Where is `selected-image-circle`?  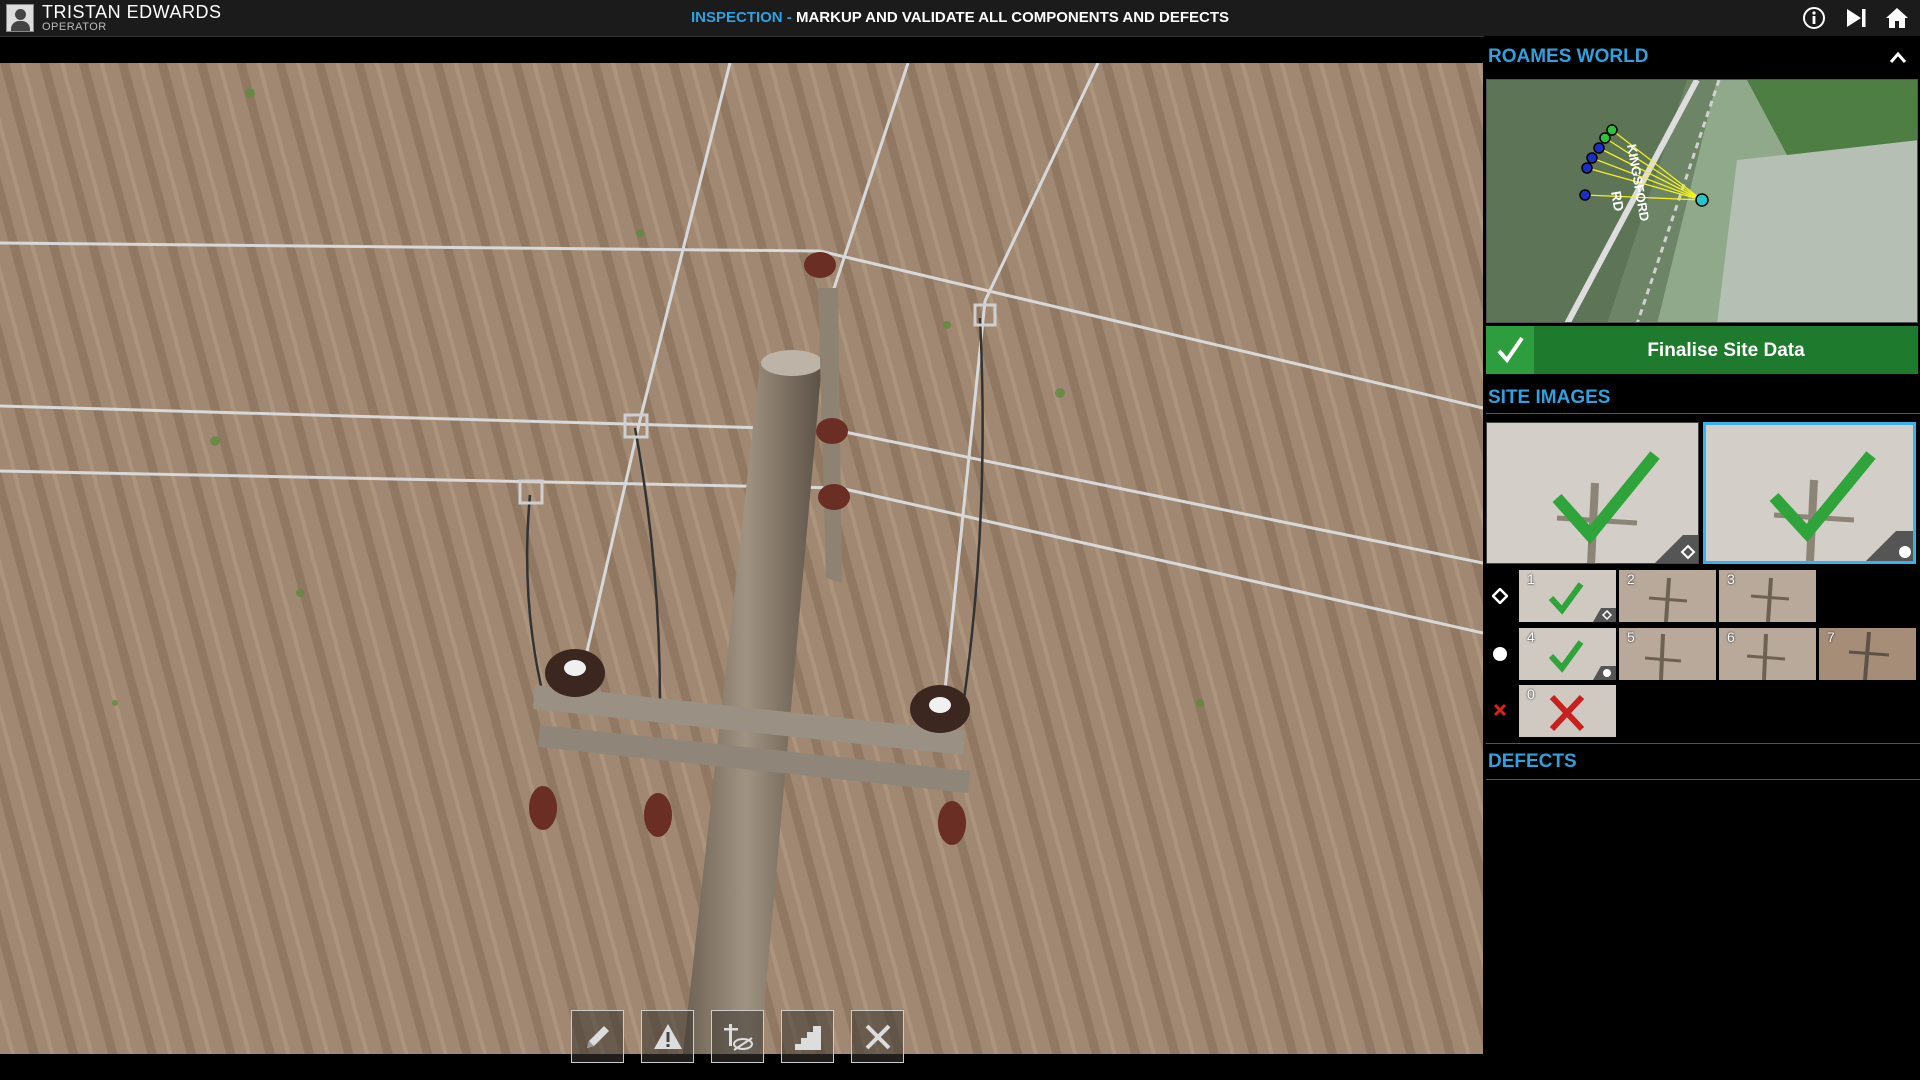 selected-image-circle is located at coordinates (1809, 493).